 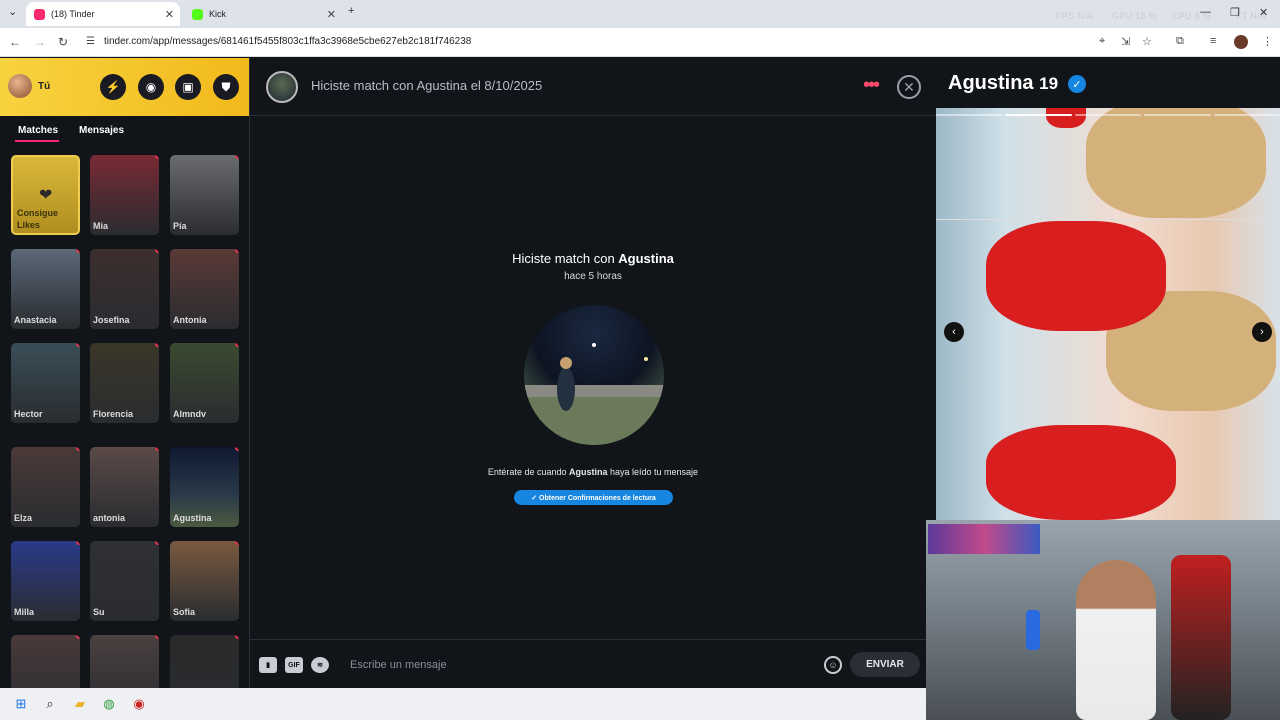 I want to click on match-name: Hector, so click(x=28, y=414).